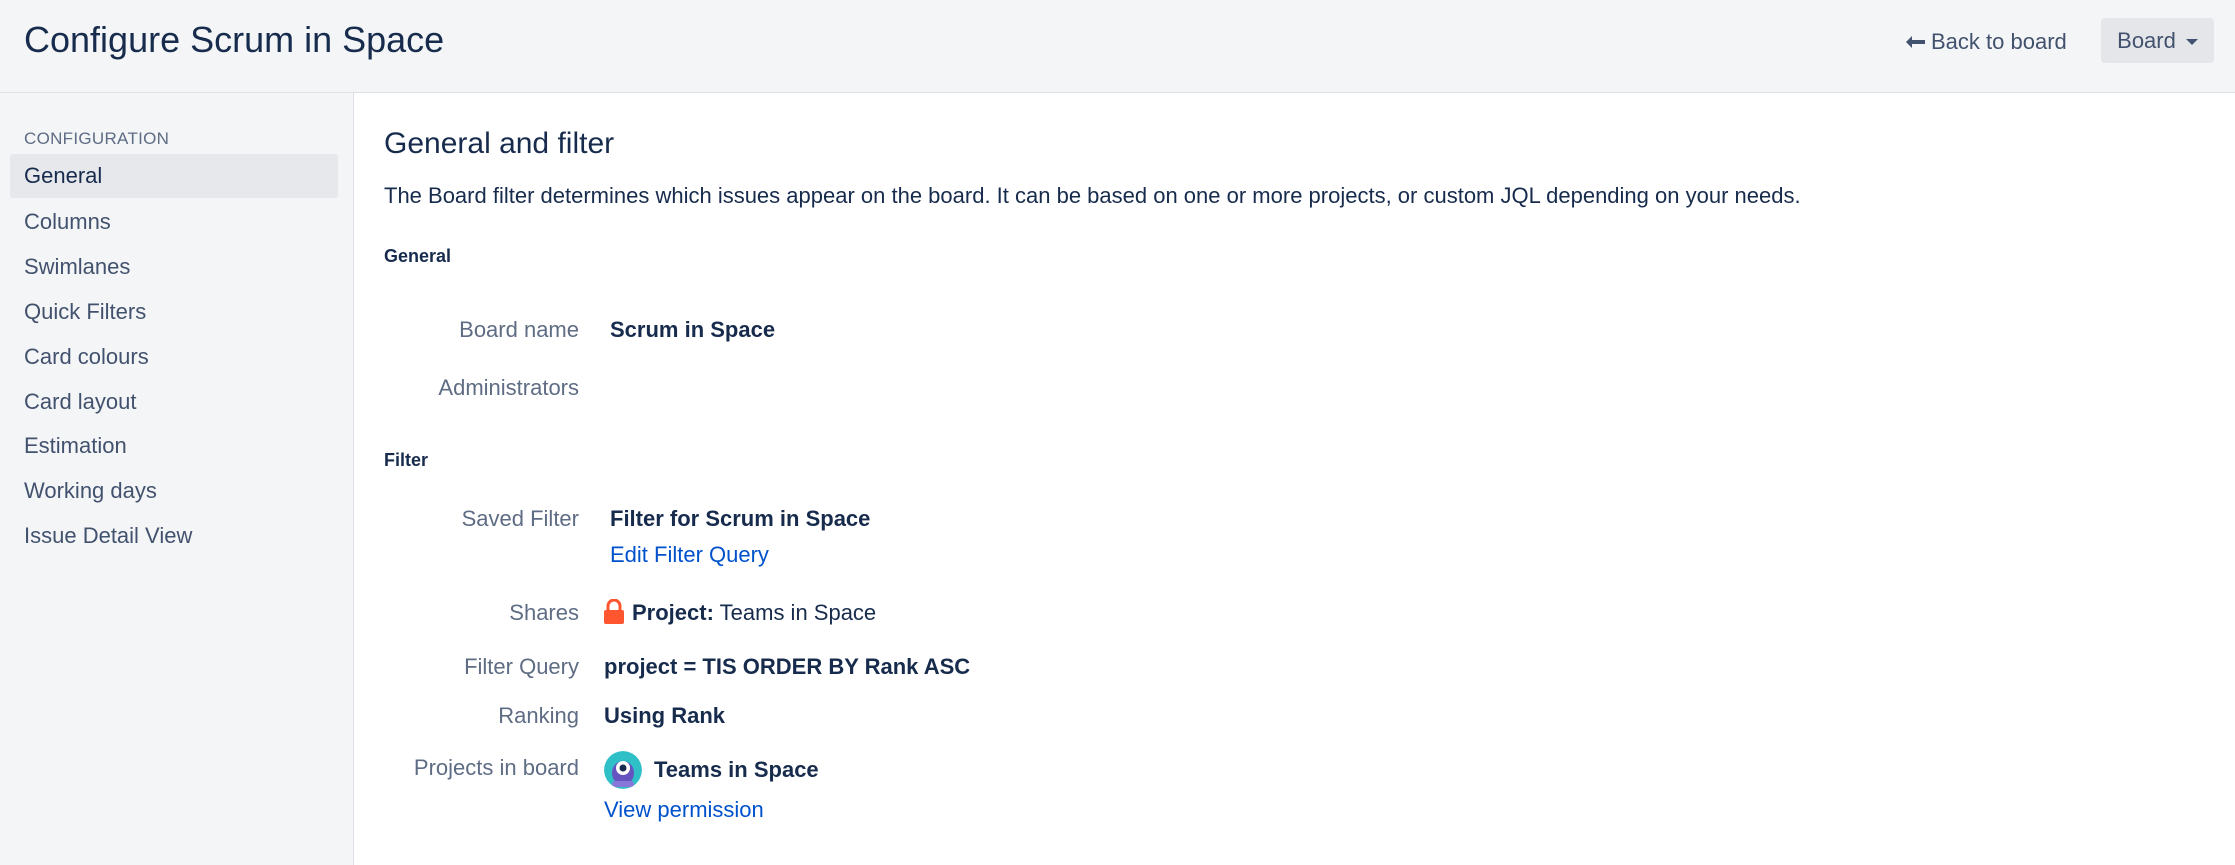  What do you see at coordinates (174, 491) in the screenshot?
I see `sidebar-item-working-days: Working days` at bounding box center [174, 491].